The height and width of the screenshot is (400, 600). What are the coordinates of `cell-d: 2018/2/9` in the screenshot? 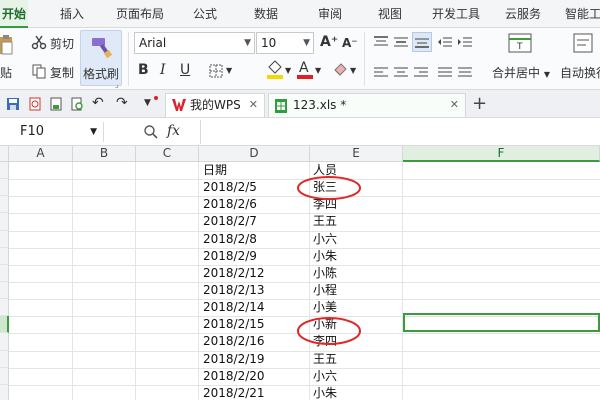 It's located at (255, 256).